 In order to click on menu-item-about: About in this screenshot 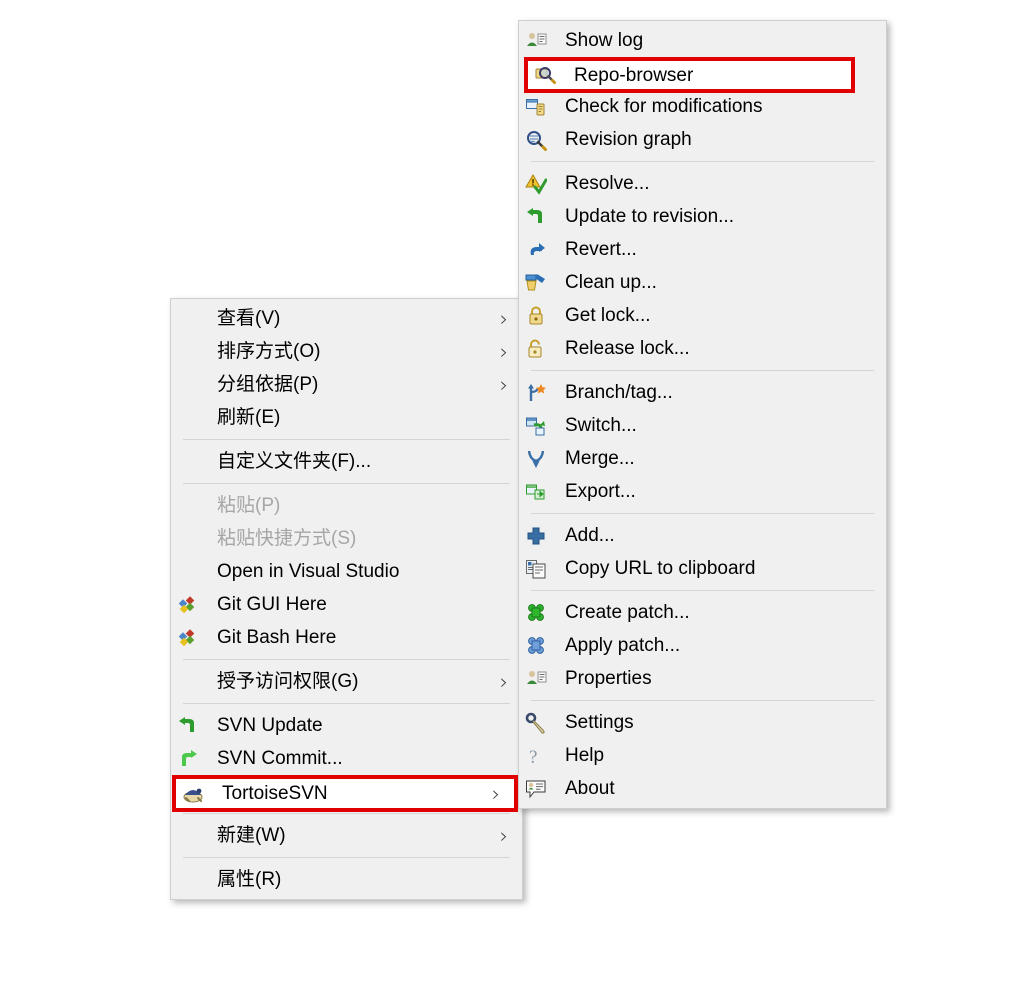, I will do `click(702, 788)`.